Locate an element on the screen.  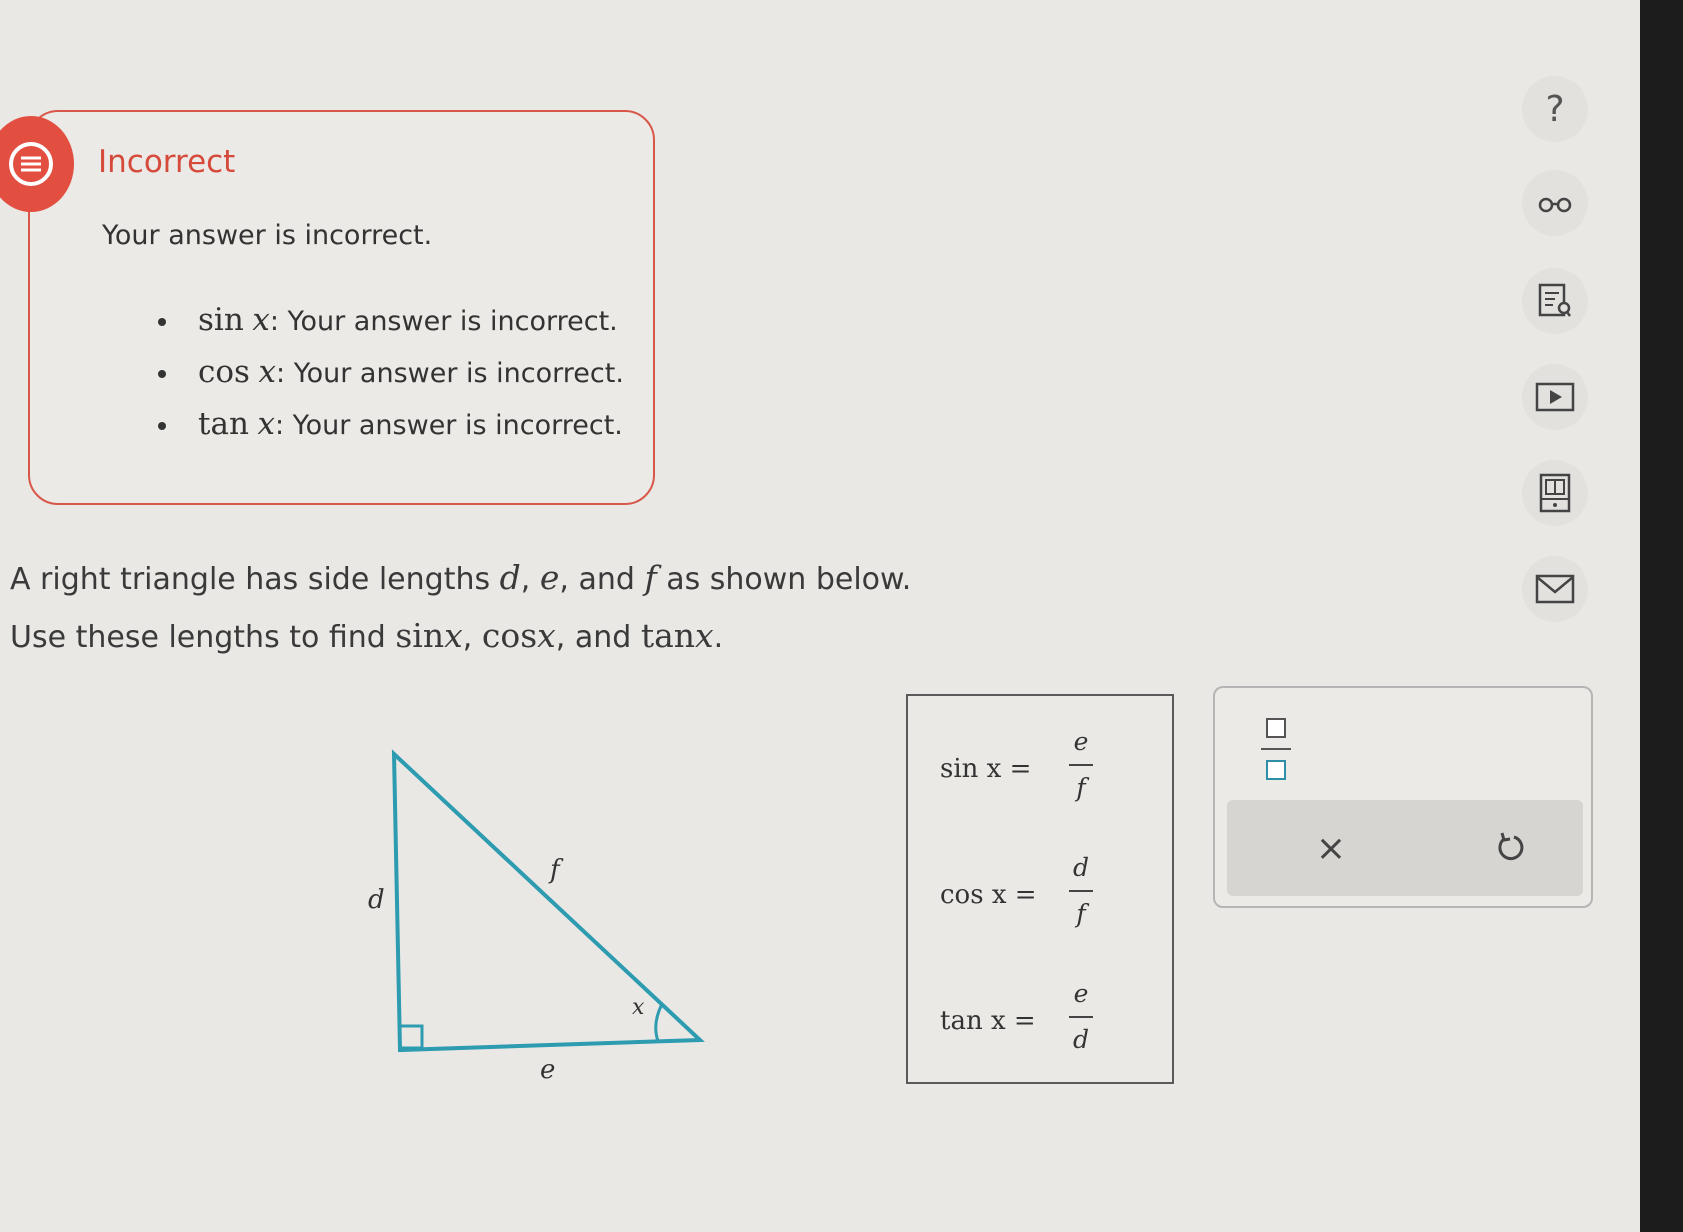
right-angle-marker is located at coordinates (411, 1037).